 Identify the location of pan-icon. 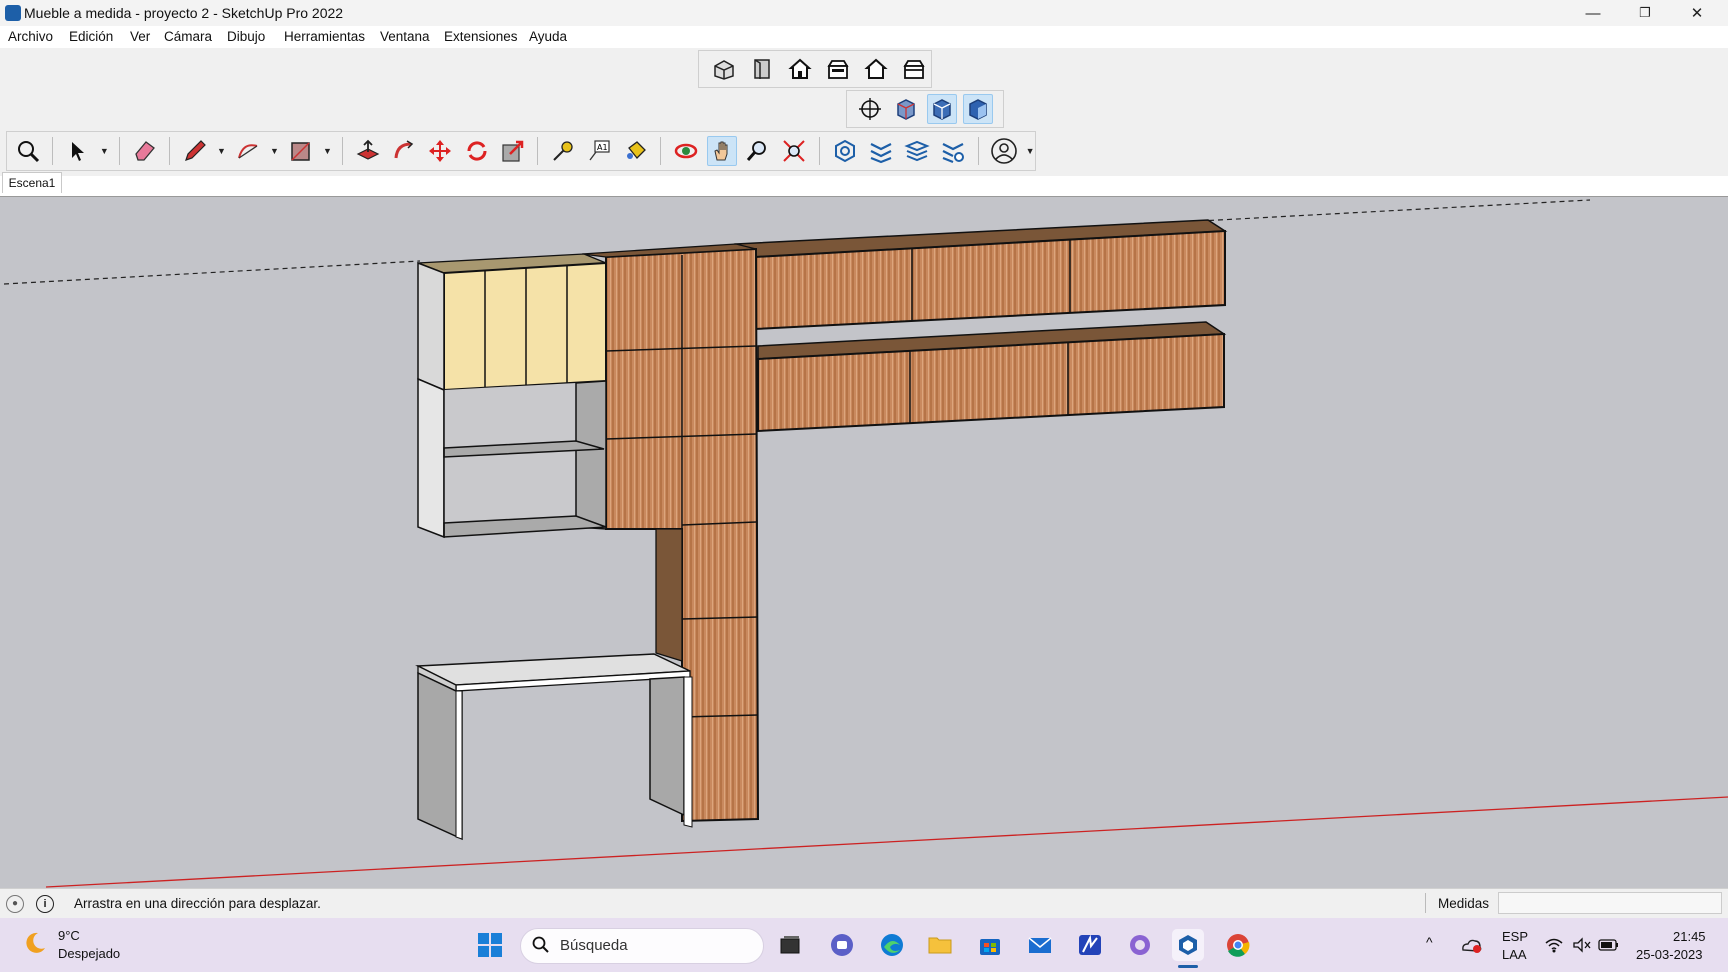
(722, 151).